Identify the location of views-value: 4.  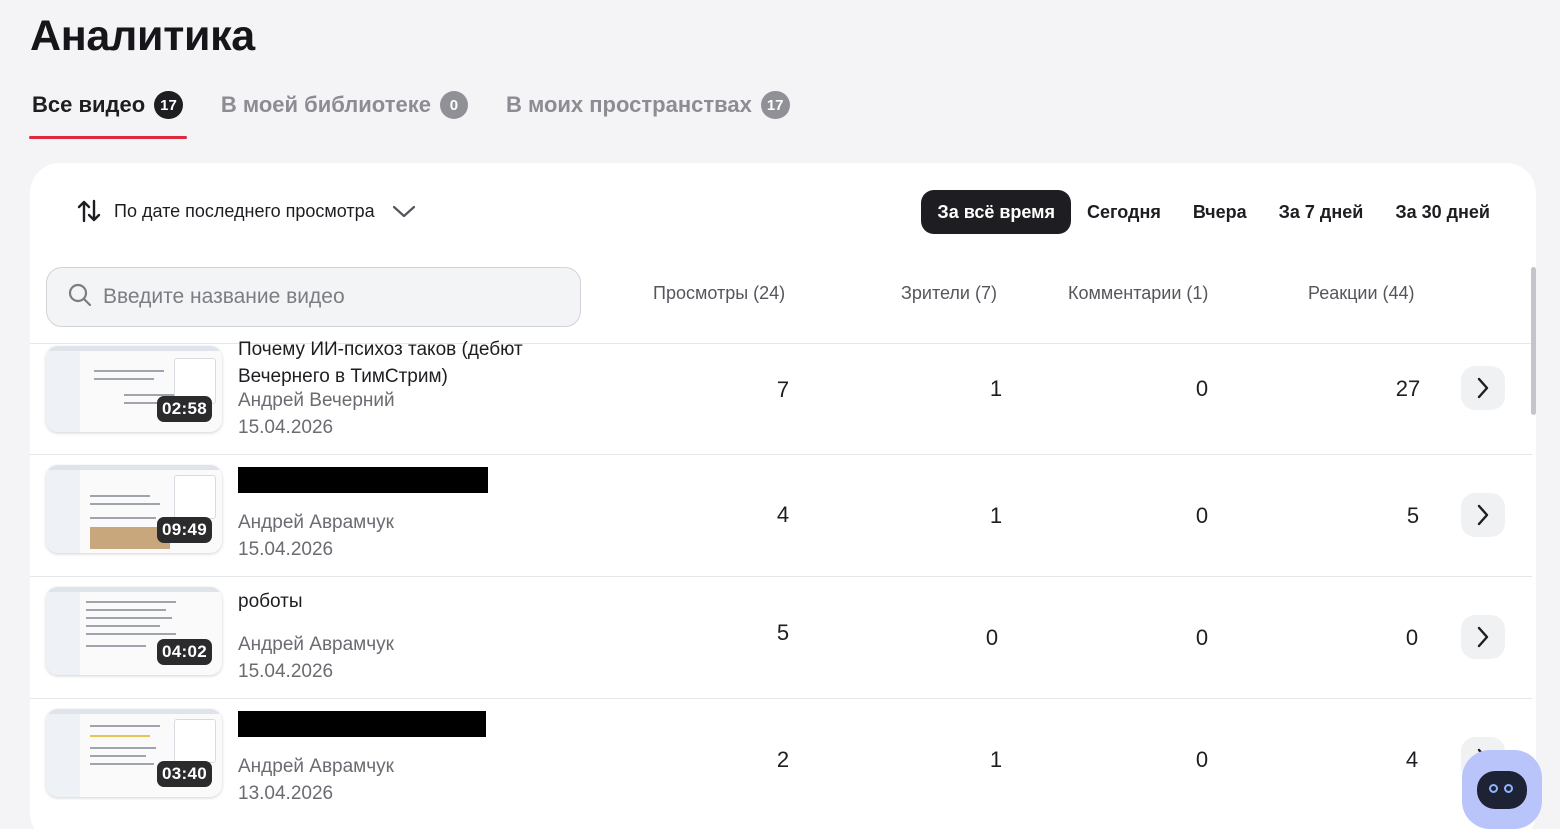
(783, 514).